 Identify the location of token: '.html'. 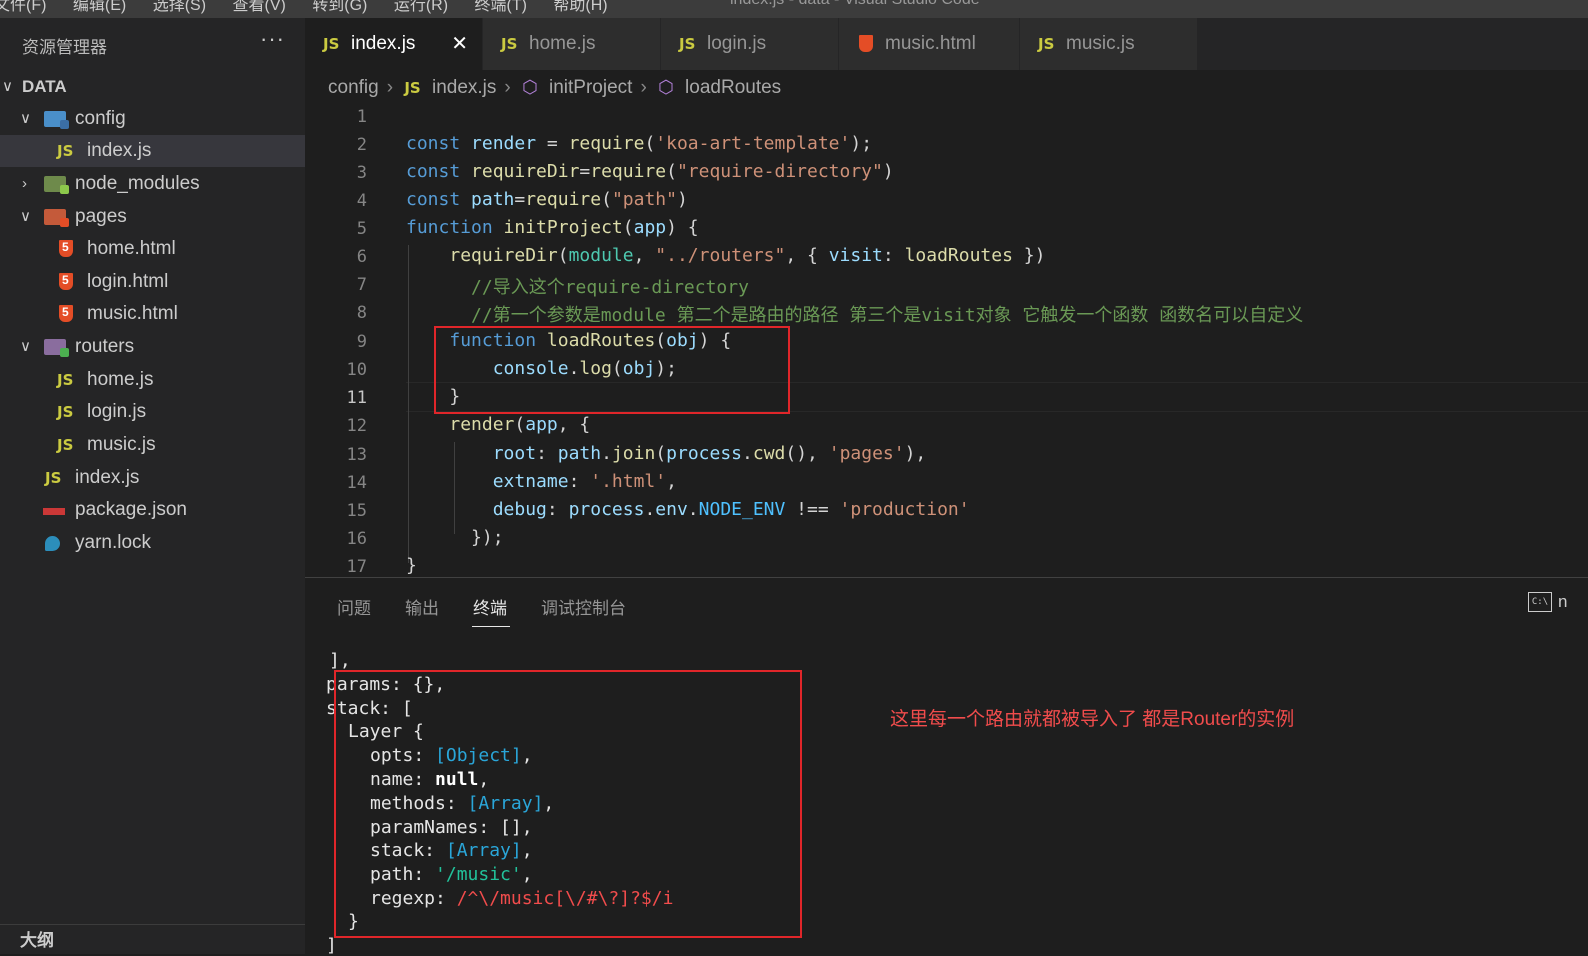
(628, 481).